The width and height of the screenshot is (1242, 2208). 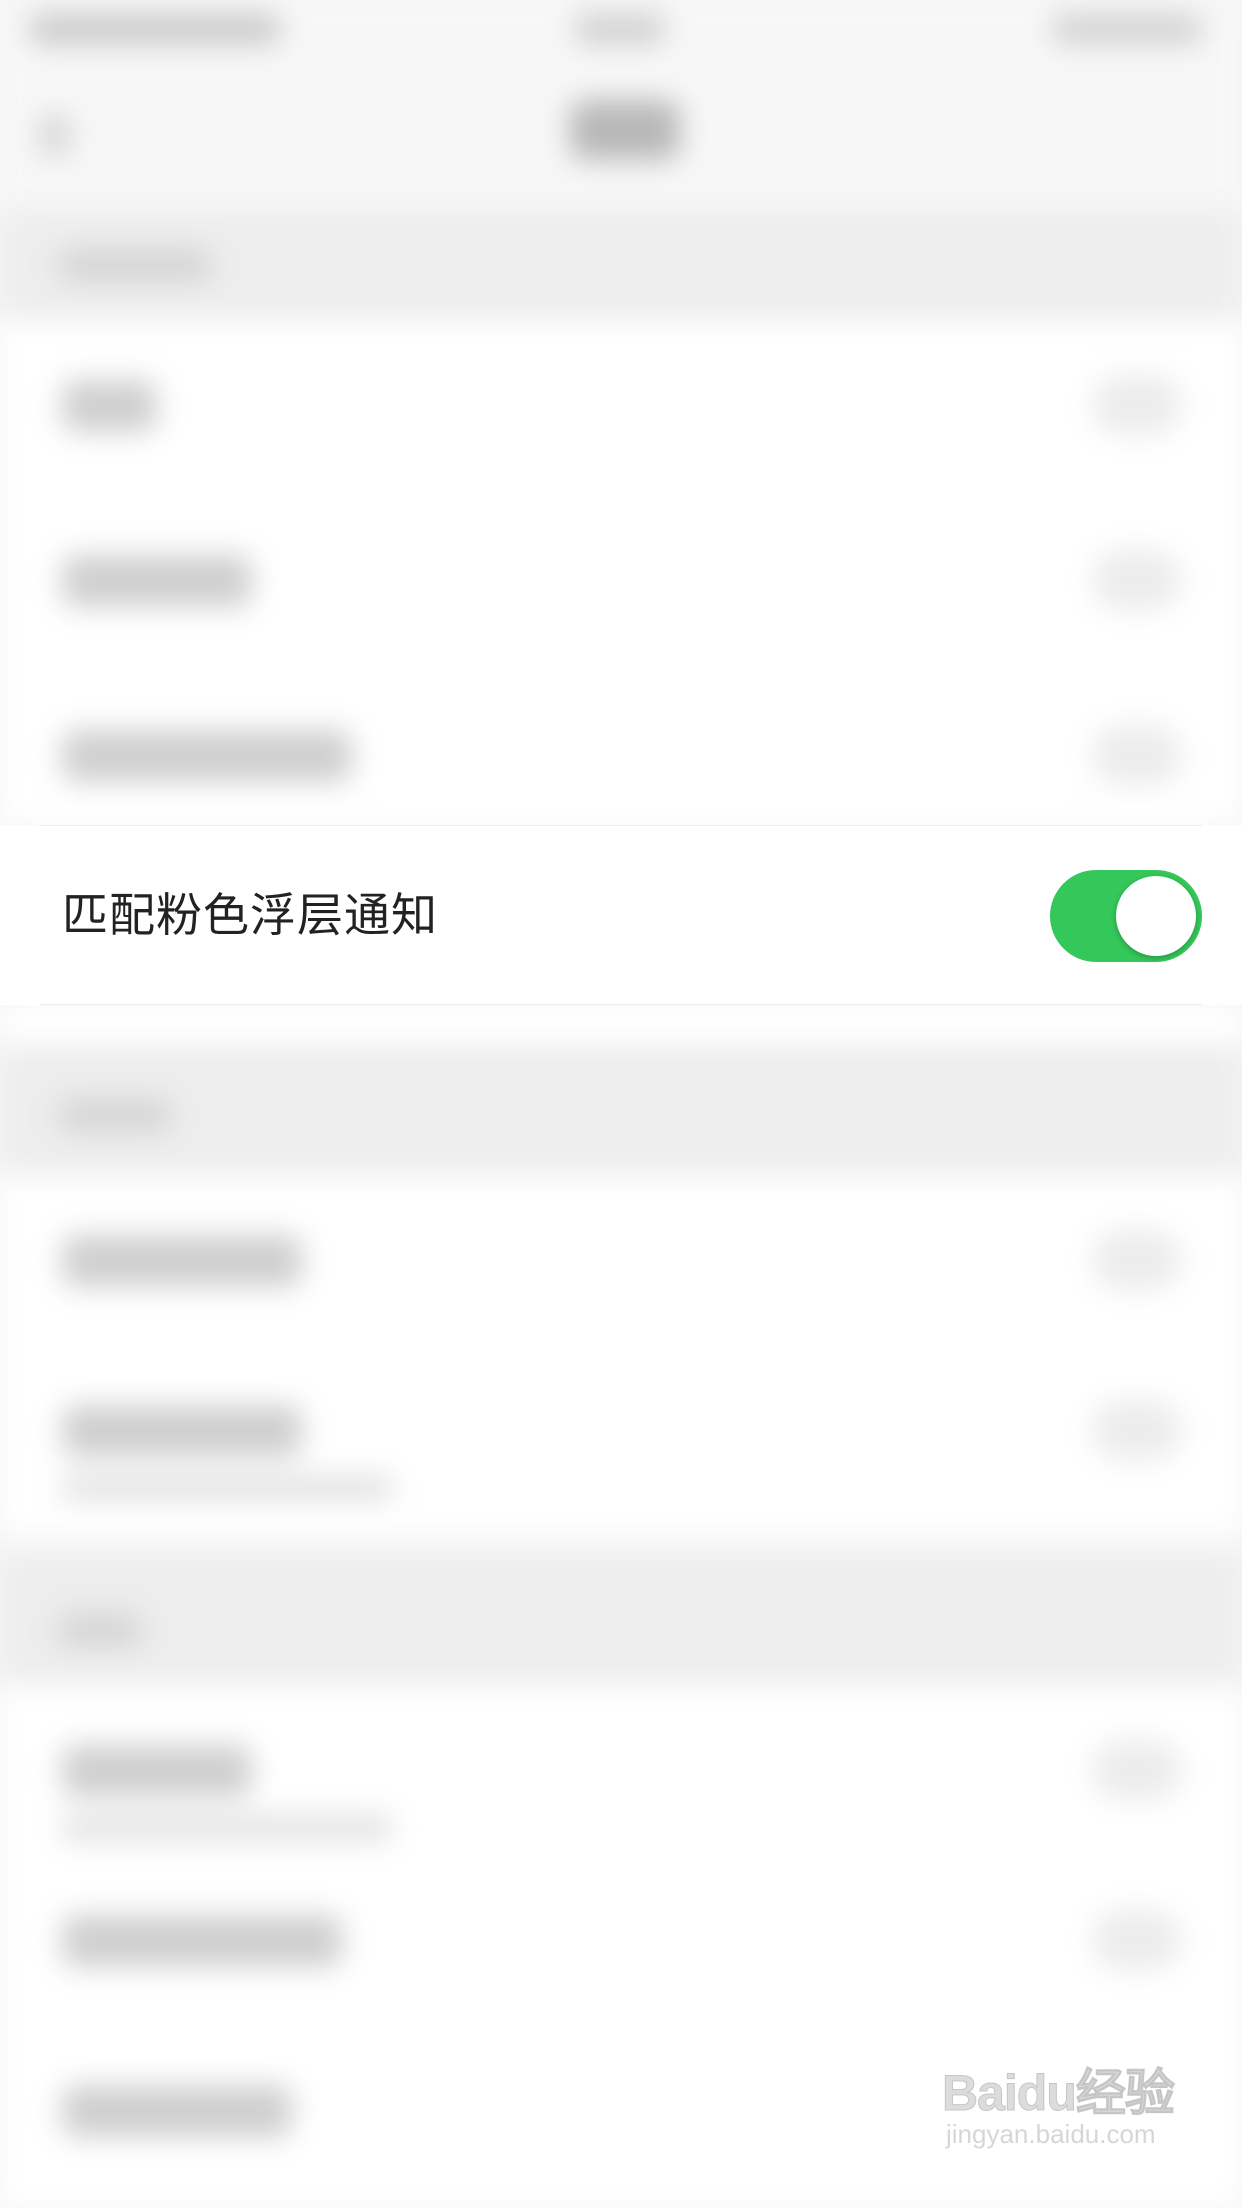 I want to click on nav-bar, so click(x=621, y=135).